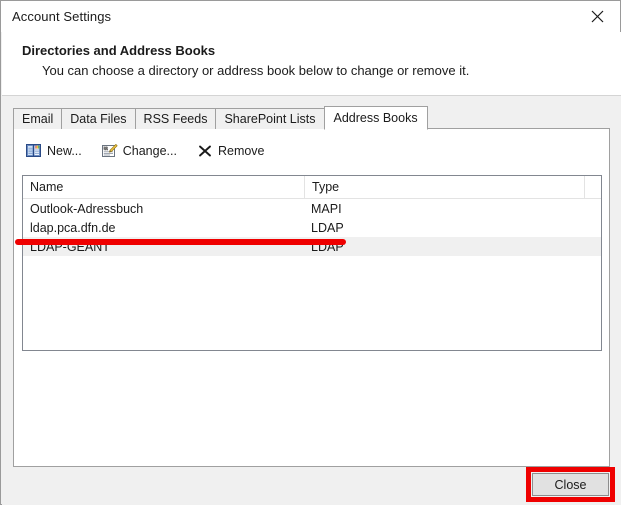 This screenshot has height=505, width=621. I want to click on address-book-toolbar: New... Change... Remove, so click(149, 151).